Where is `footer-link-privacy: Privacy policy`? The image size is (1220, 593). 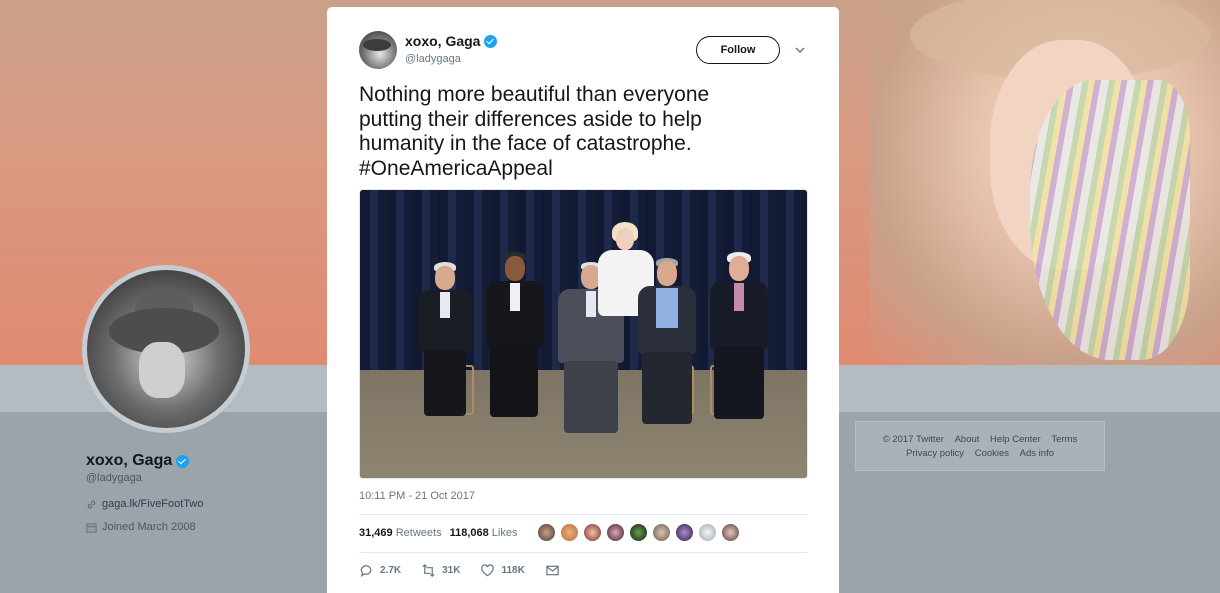
footer-link-privacy: Privacy policy is located at coordinates (935, 453).